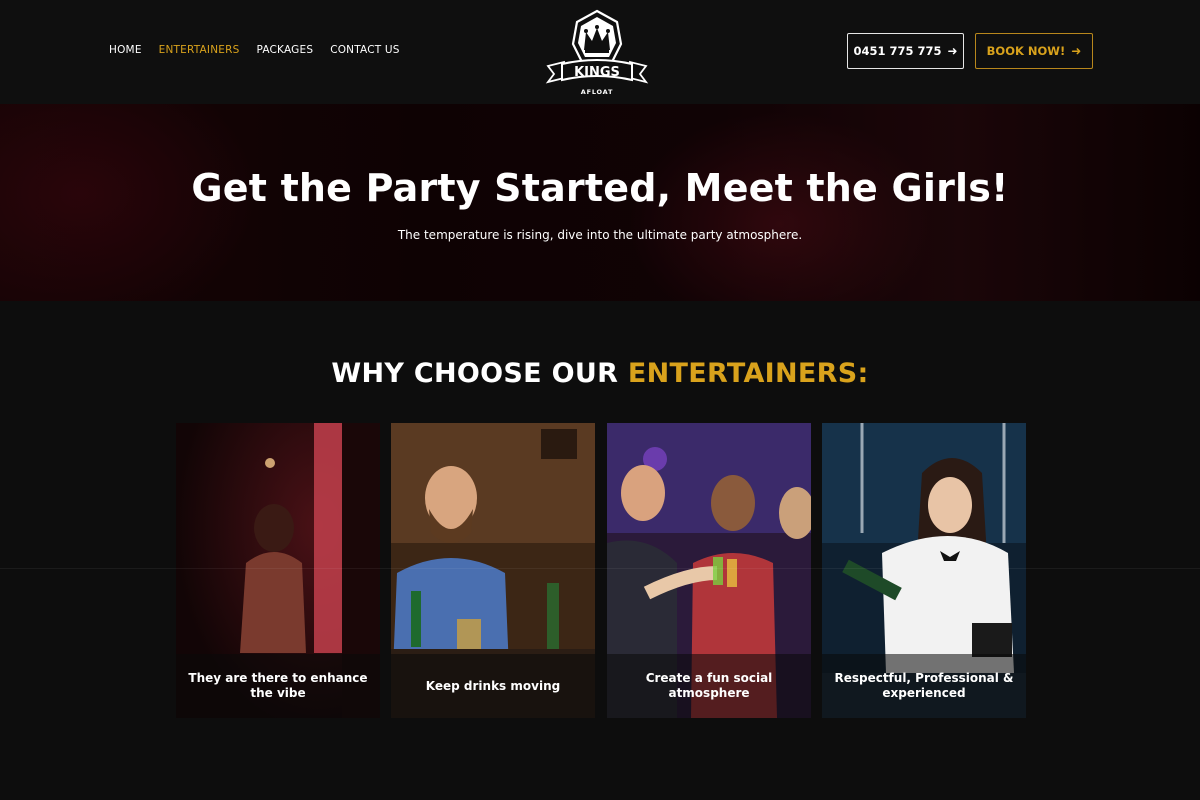 The image size is (1200, 800). Describe the element at coordinates (125, 50) in the screenshot. I see `nav-item-home: HOME` at that location.